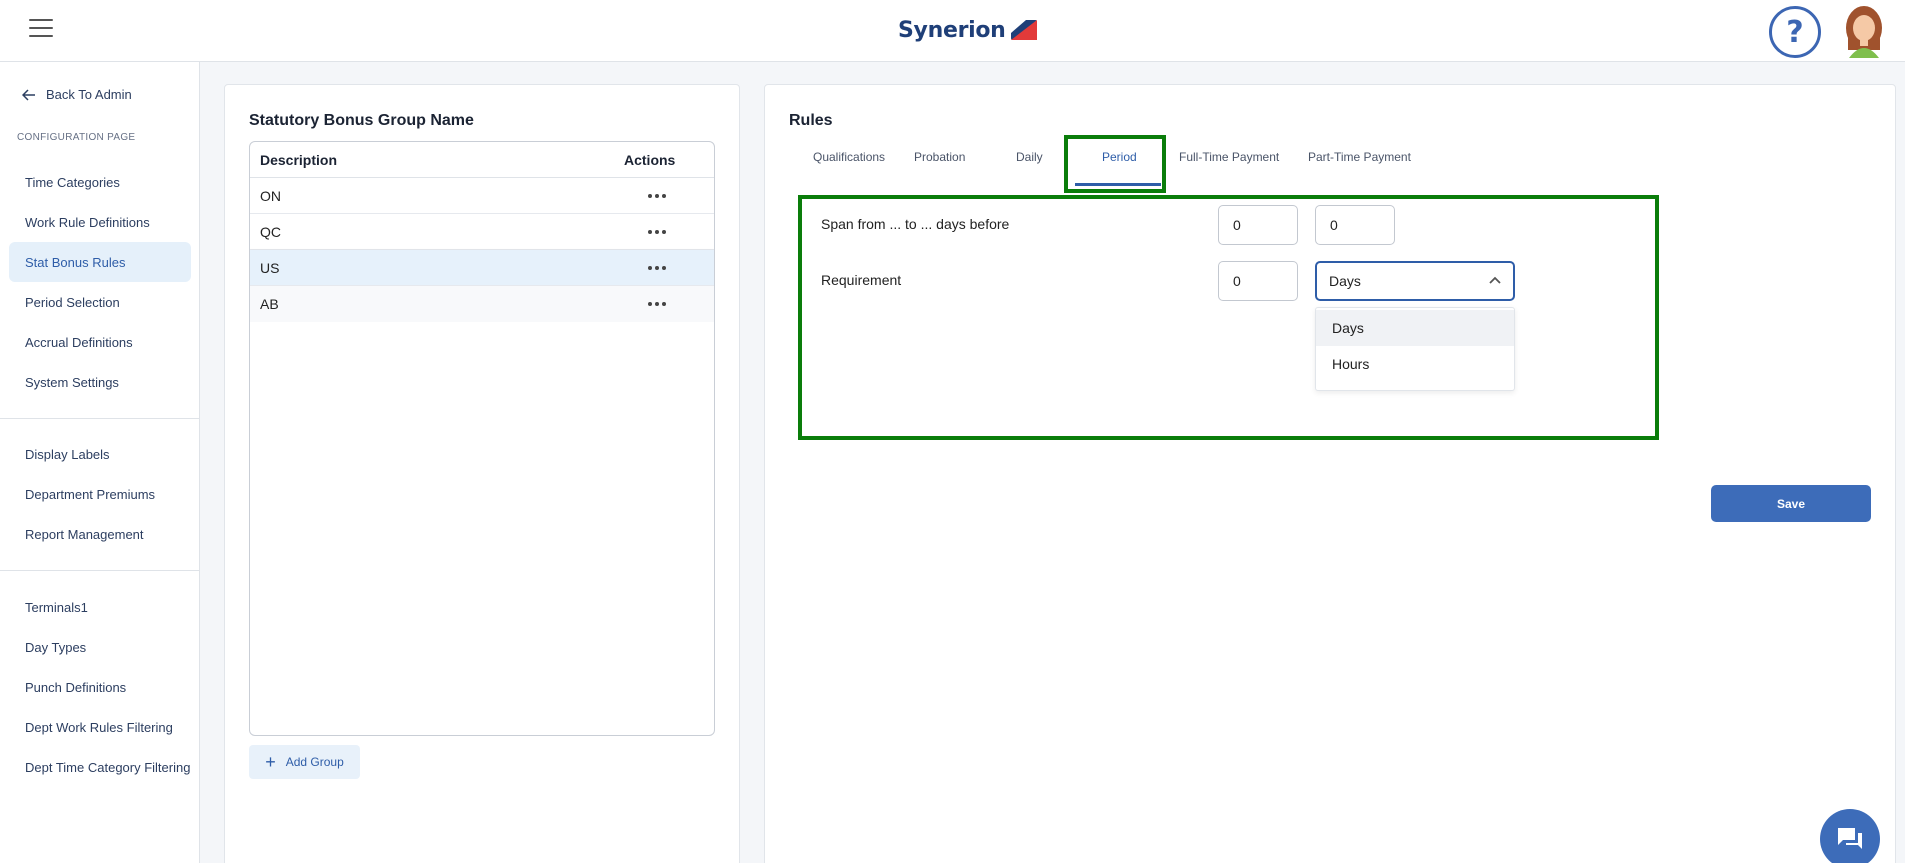 The width and height of the screenshot is (1905, 863). Describe the element at coordinates (1115, 164) in the screenshot. I see `tab-highlight-box` at that location.